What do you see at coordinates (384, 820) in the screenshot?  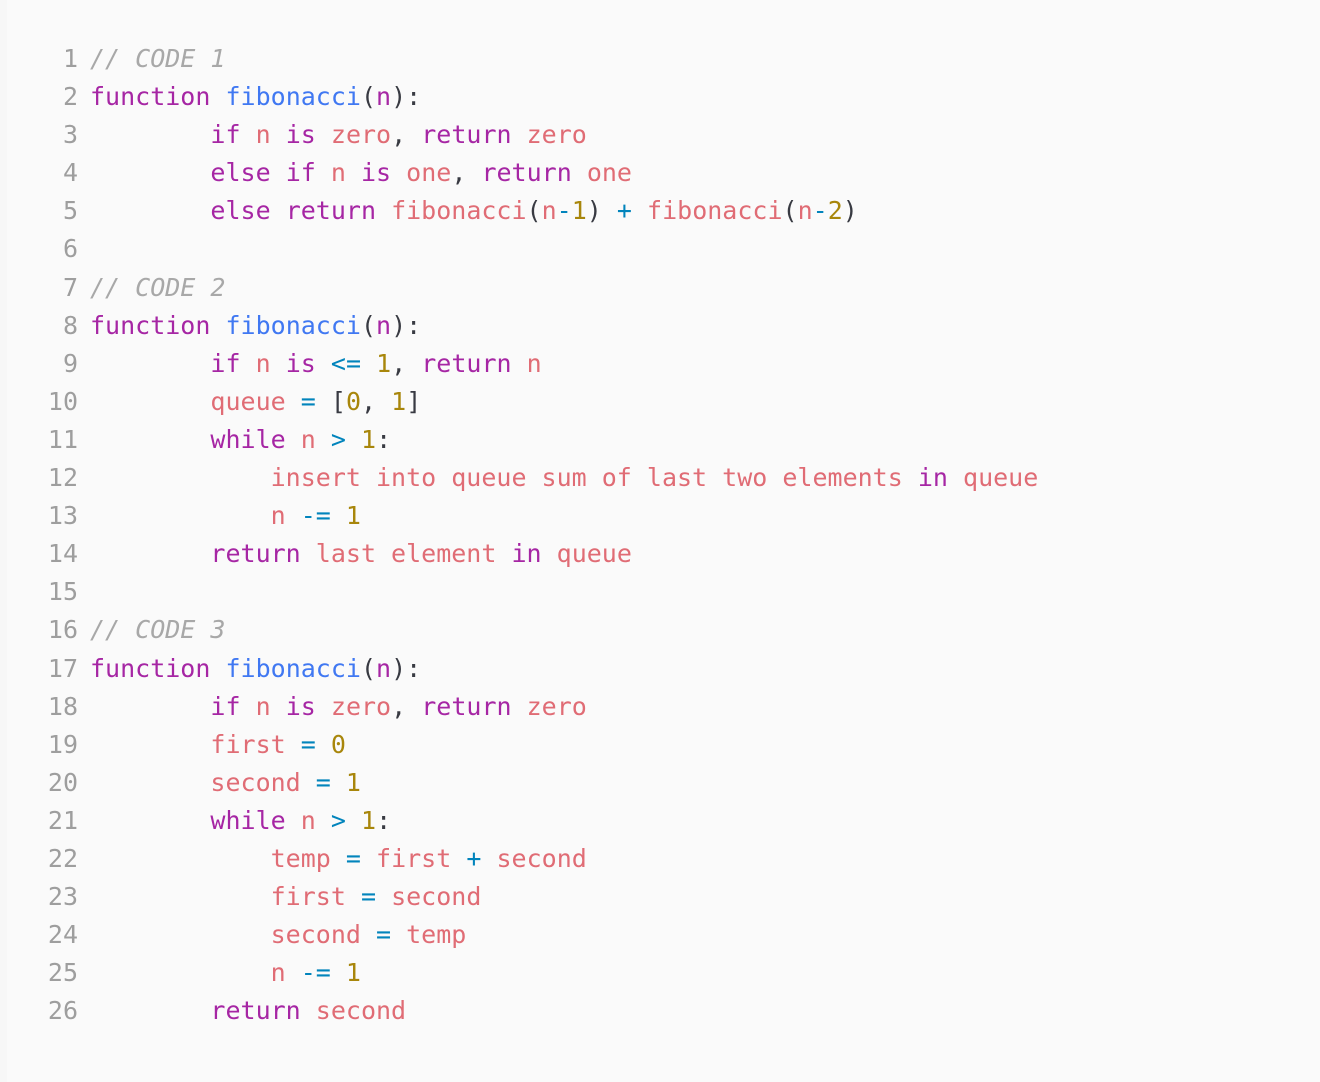 I see `code-token-punct: :` at bounding box center [384, 820].